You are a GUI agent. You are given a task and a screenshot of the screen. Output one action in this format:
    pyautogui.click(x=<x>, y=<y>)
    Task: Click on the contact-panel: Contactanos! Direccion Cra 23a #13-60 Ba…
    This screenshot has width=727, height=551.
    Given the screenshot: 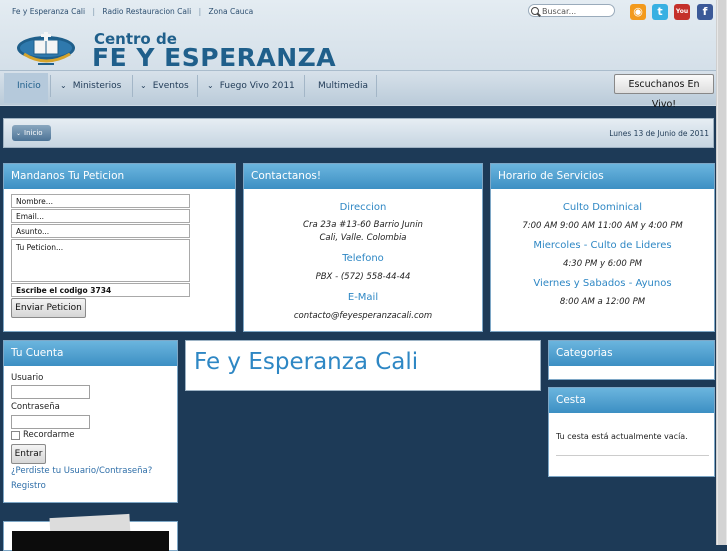 What is the action you would take?
    pyautogui.click(x=363, y=247)
    